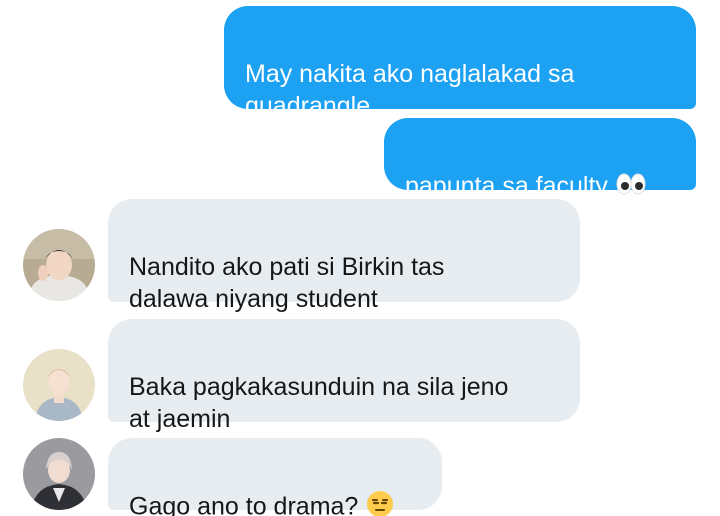 The image size is (720, 516). I want to click on message-text: May nakita ako naglalakad sa quadrangle, so click(410, 90).